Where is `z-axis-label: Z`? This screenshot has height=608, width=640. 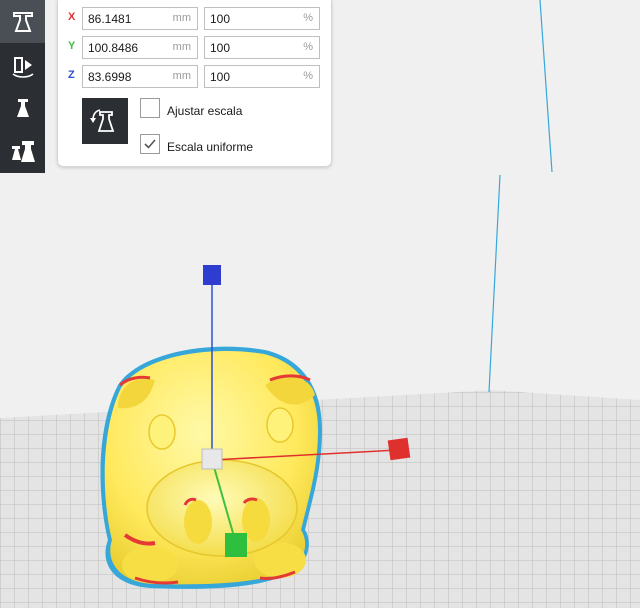
z-axis-label: Z is located at coordinates (71, 75).